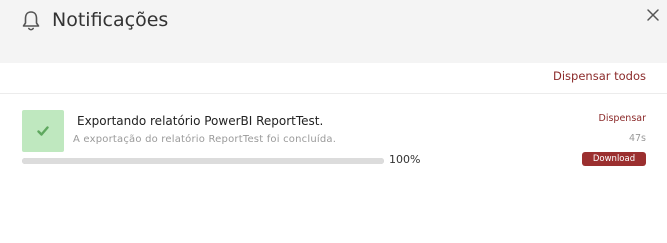 This screenshot has height=243, width=667. What do you see at coordinates (110, 20) in the screenshot?
I see `page-title: Notificações` at bounding box center [110, 20].